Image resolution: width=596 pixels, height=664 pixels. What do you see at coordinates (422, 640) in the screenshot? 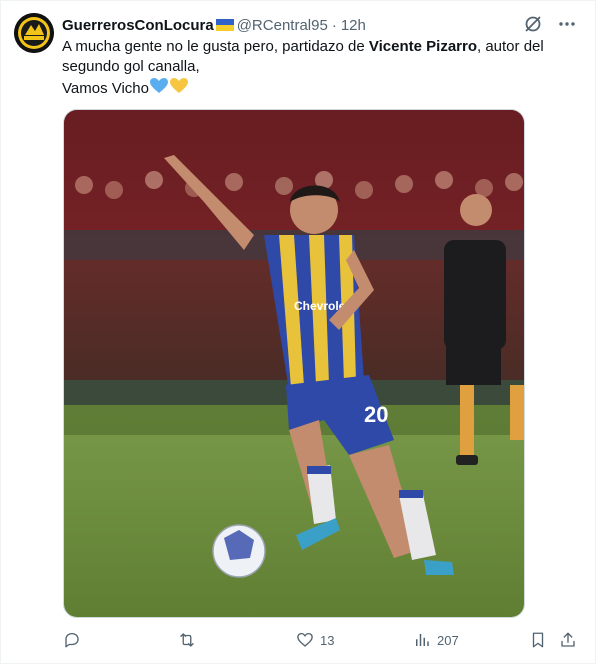
I see `views-icon` at bounding box center [422, 640].